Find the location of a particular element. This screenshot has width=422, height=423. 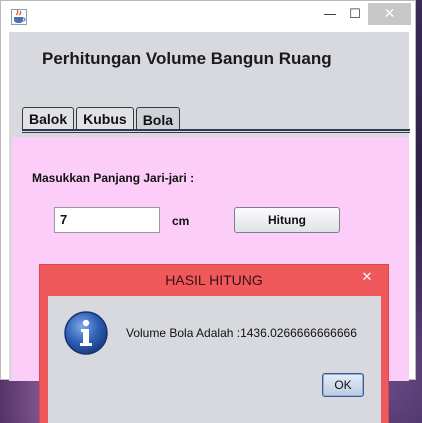

tab-bar: Balok Kubus Bola is located at coordinates (102, 119).